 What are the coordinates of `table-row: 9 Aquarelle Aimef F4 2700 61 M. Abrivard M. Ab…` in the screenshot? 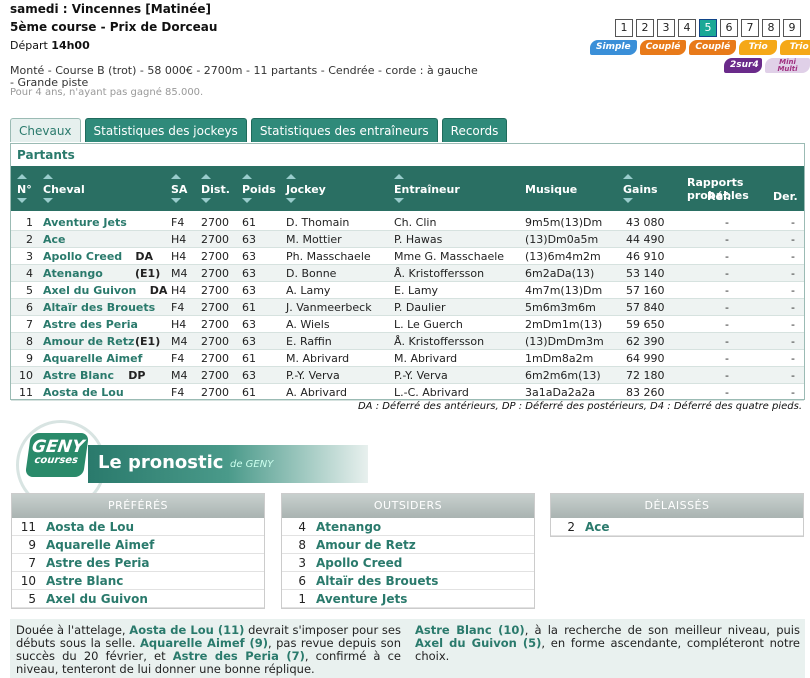 It's located at (407, 358).